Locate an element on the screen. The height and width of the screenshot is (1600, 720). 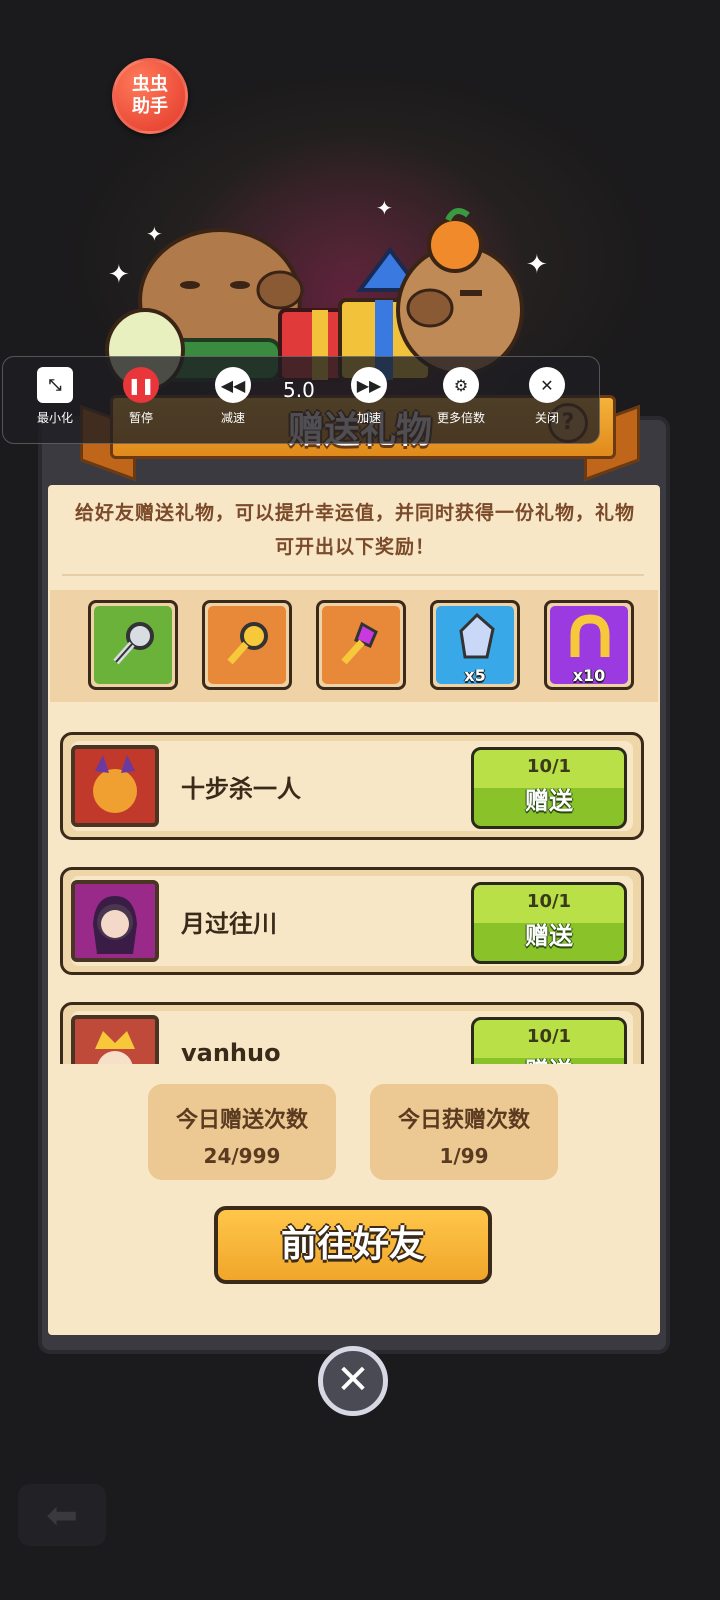
silver-key-icon is located at coordinates (133, 643).